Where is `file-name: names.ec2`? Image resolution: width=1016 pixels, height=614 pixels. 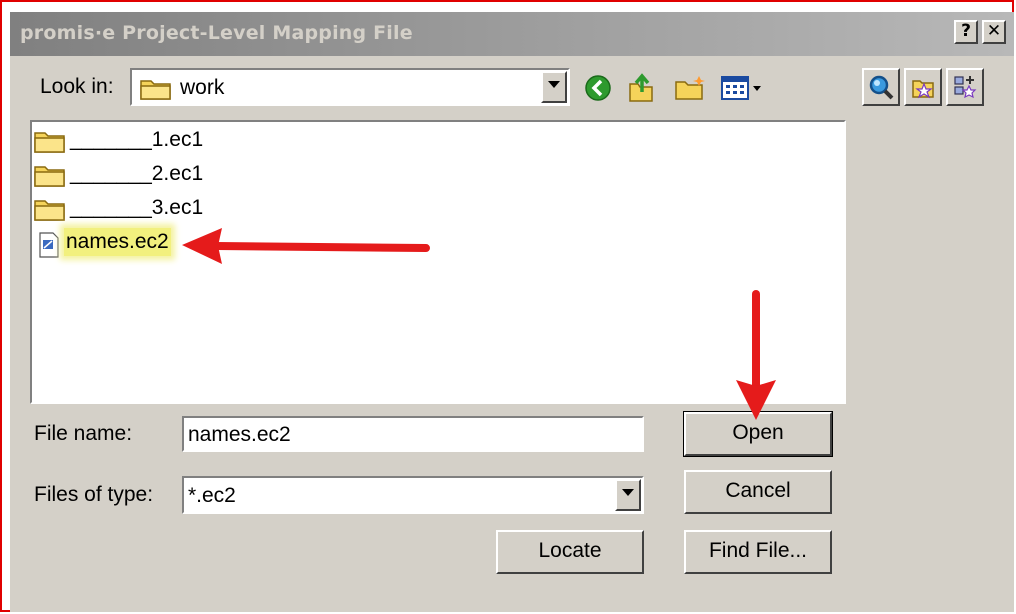 file-name: names.ec2 is located at coordinates (117, 242).